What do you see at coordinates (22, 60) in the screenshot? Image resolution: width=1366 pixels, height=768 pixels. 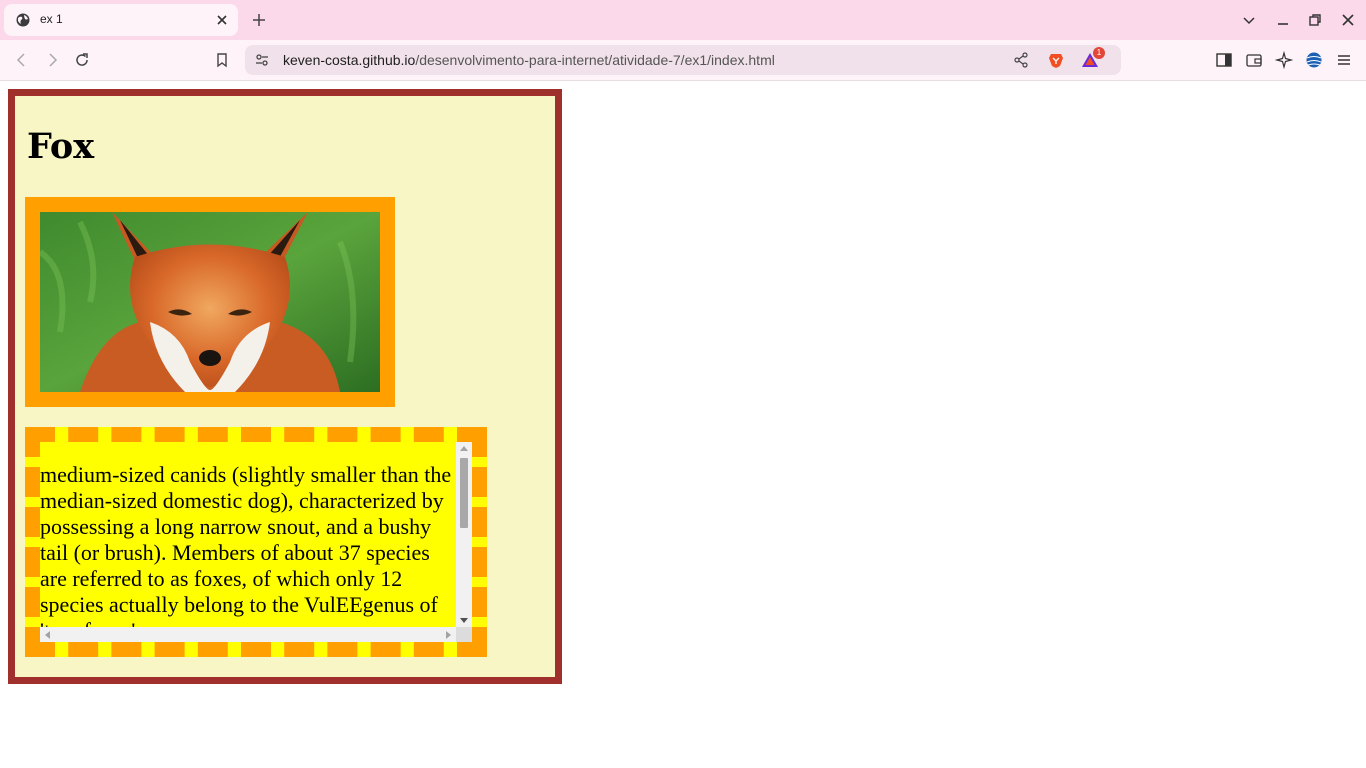 I see `back-arrow-icon` at bounding box center [22, 60].